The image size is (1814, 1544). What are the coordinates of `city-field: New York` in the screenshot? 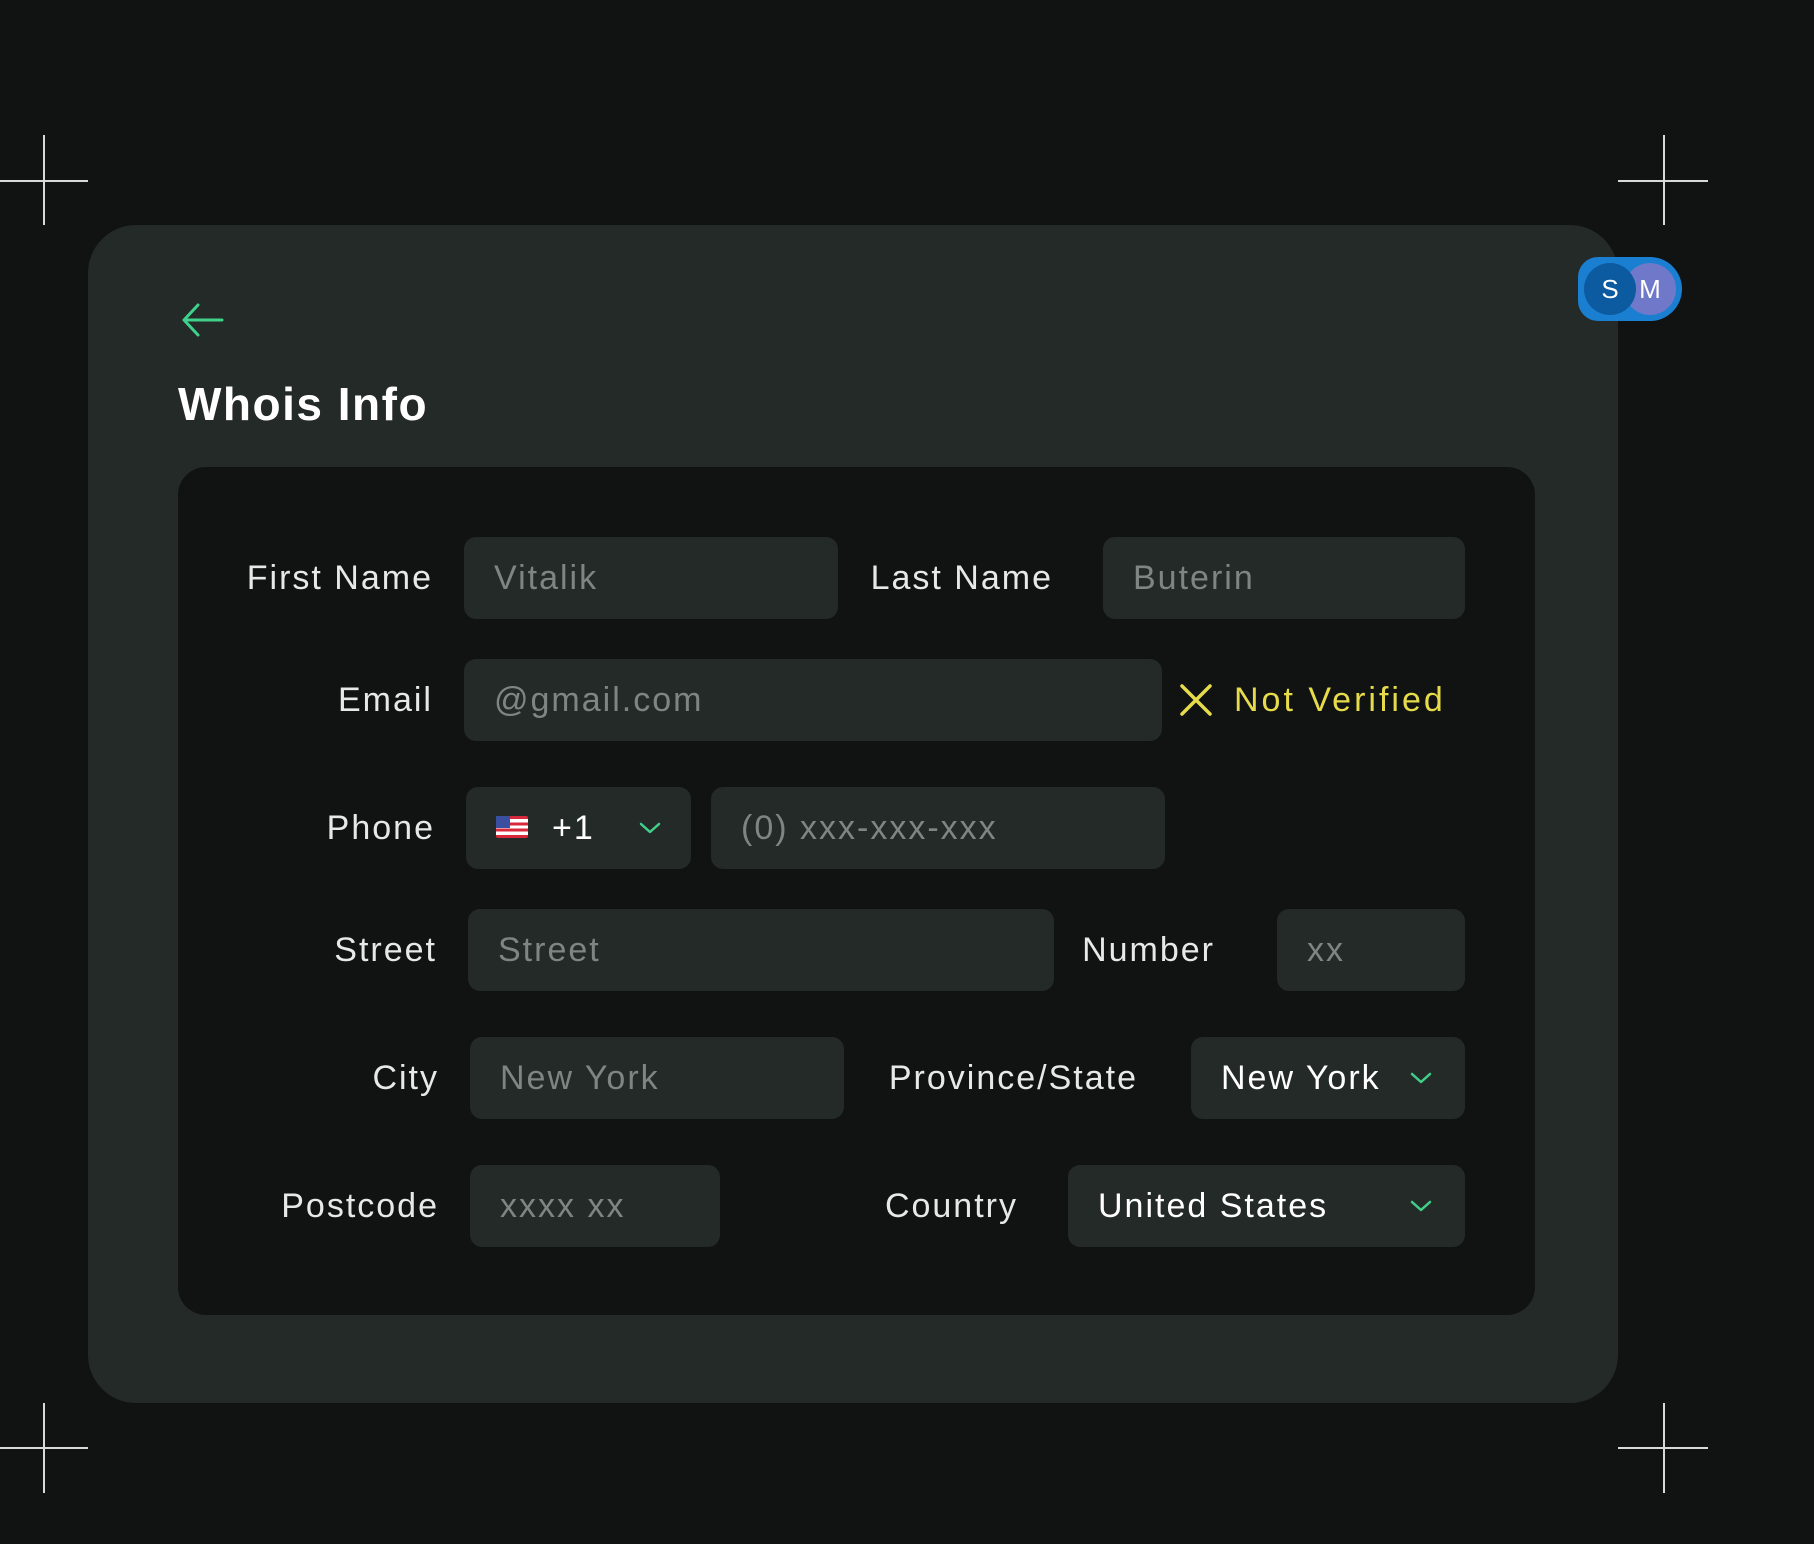 It's located at (657, 1078).